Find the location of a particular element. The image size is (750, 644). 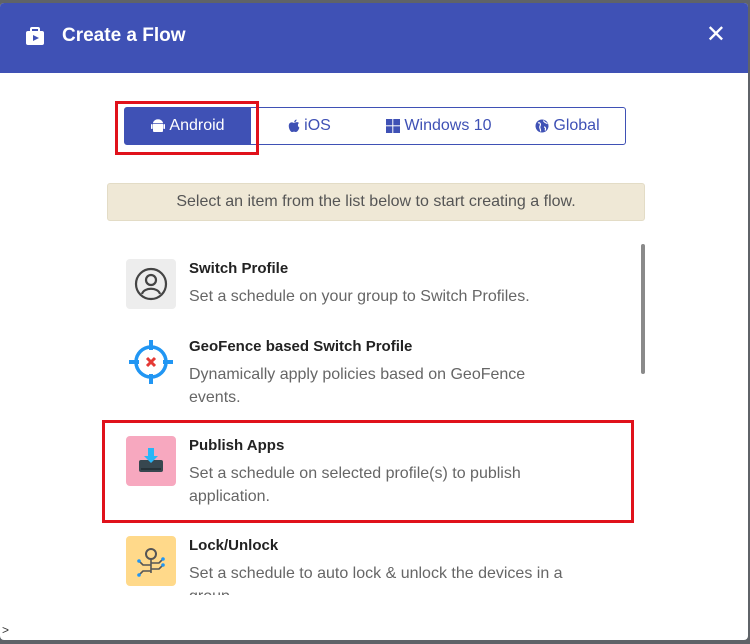

tab-global-label: Global is located at coordinates (576, 125).